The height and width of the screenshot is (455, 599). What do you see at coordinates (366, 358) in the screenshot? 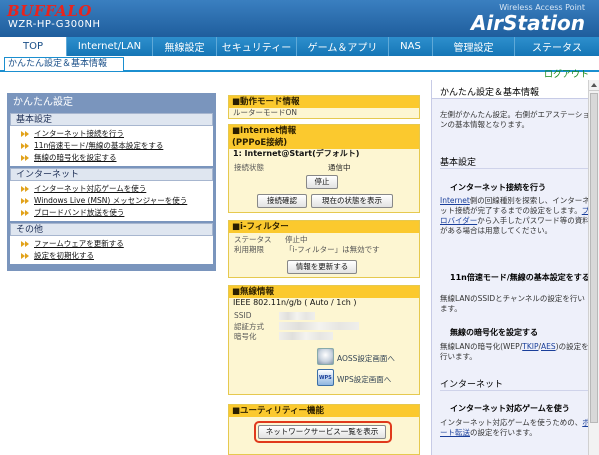
I see `aoss-settings-link: AOSS設定画面へ` at bounding box center [366, 358].